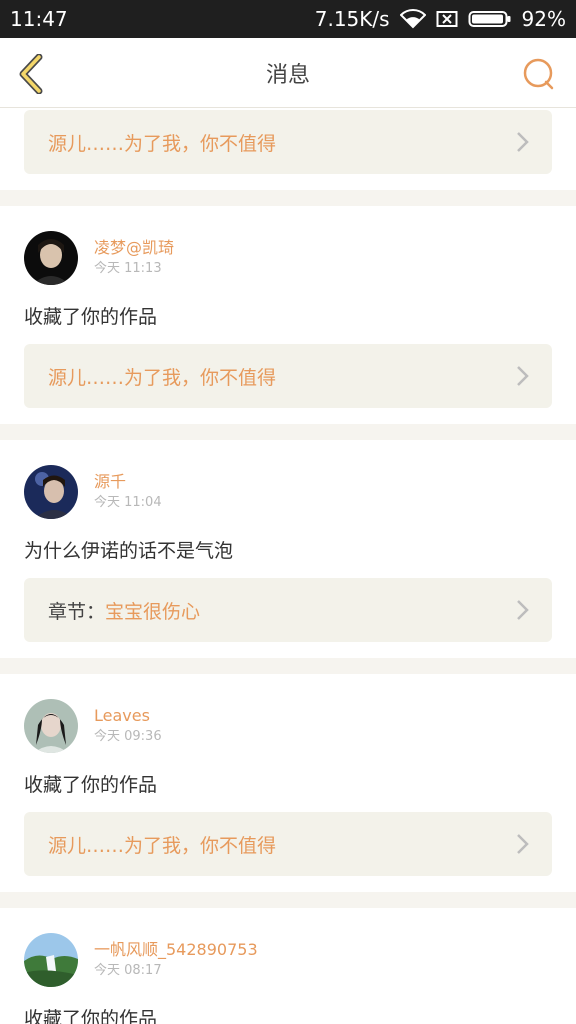 This screenshot has height=1024, width=576. I want to click on message-meta: 源千 今天 11:04, so click(128, 492).